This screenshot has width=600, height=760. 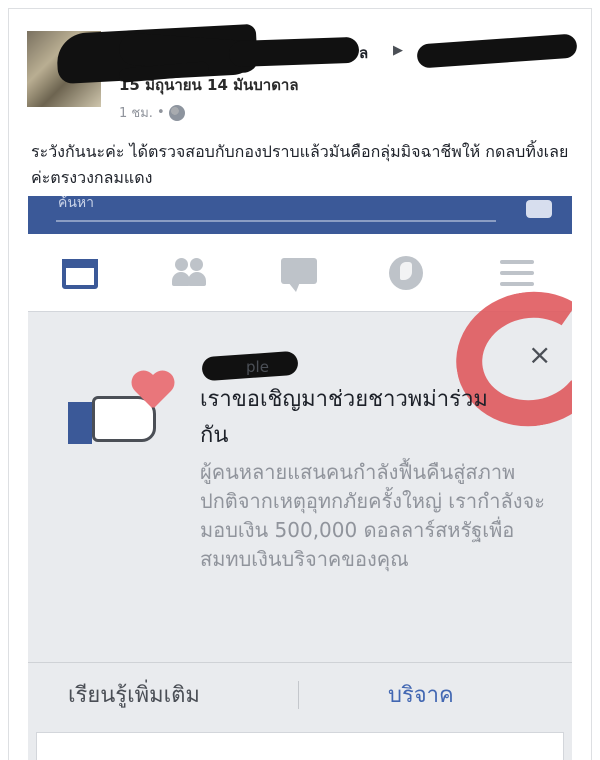 I want to click on screenshot-nav, so click(x=300, y=273).